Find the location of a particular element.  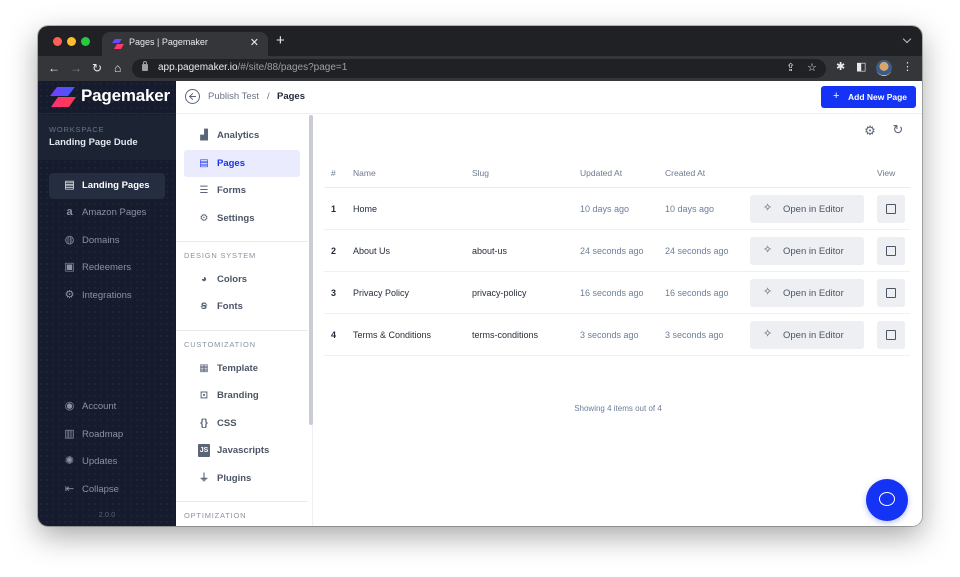

maximize-window-button is located at coordinates (85, 41).